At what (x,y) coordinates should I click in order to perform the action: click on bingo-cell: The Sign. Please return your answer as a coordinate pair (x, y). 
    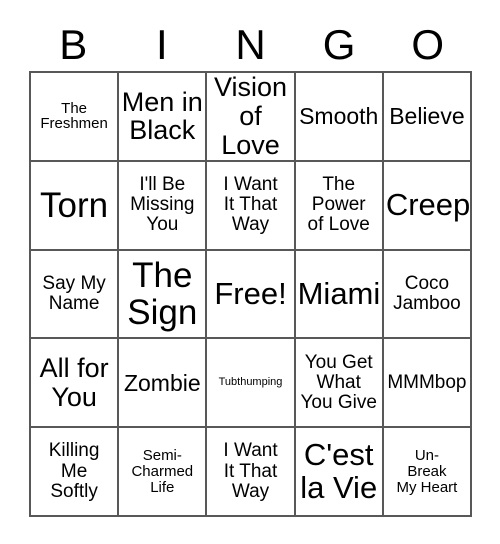
    Looking at the image, I should click on (163, 295).